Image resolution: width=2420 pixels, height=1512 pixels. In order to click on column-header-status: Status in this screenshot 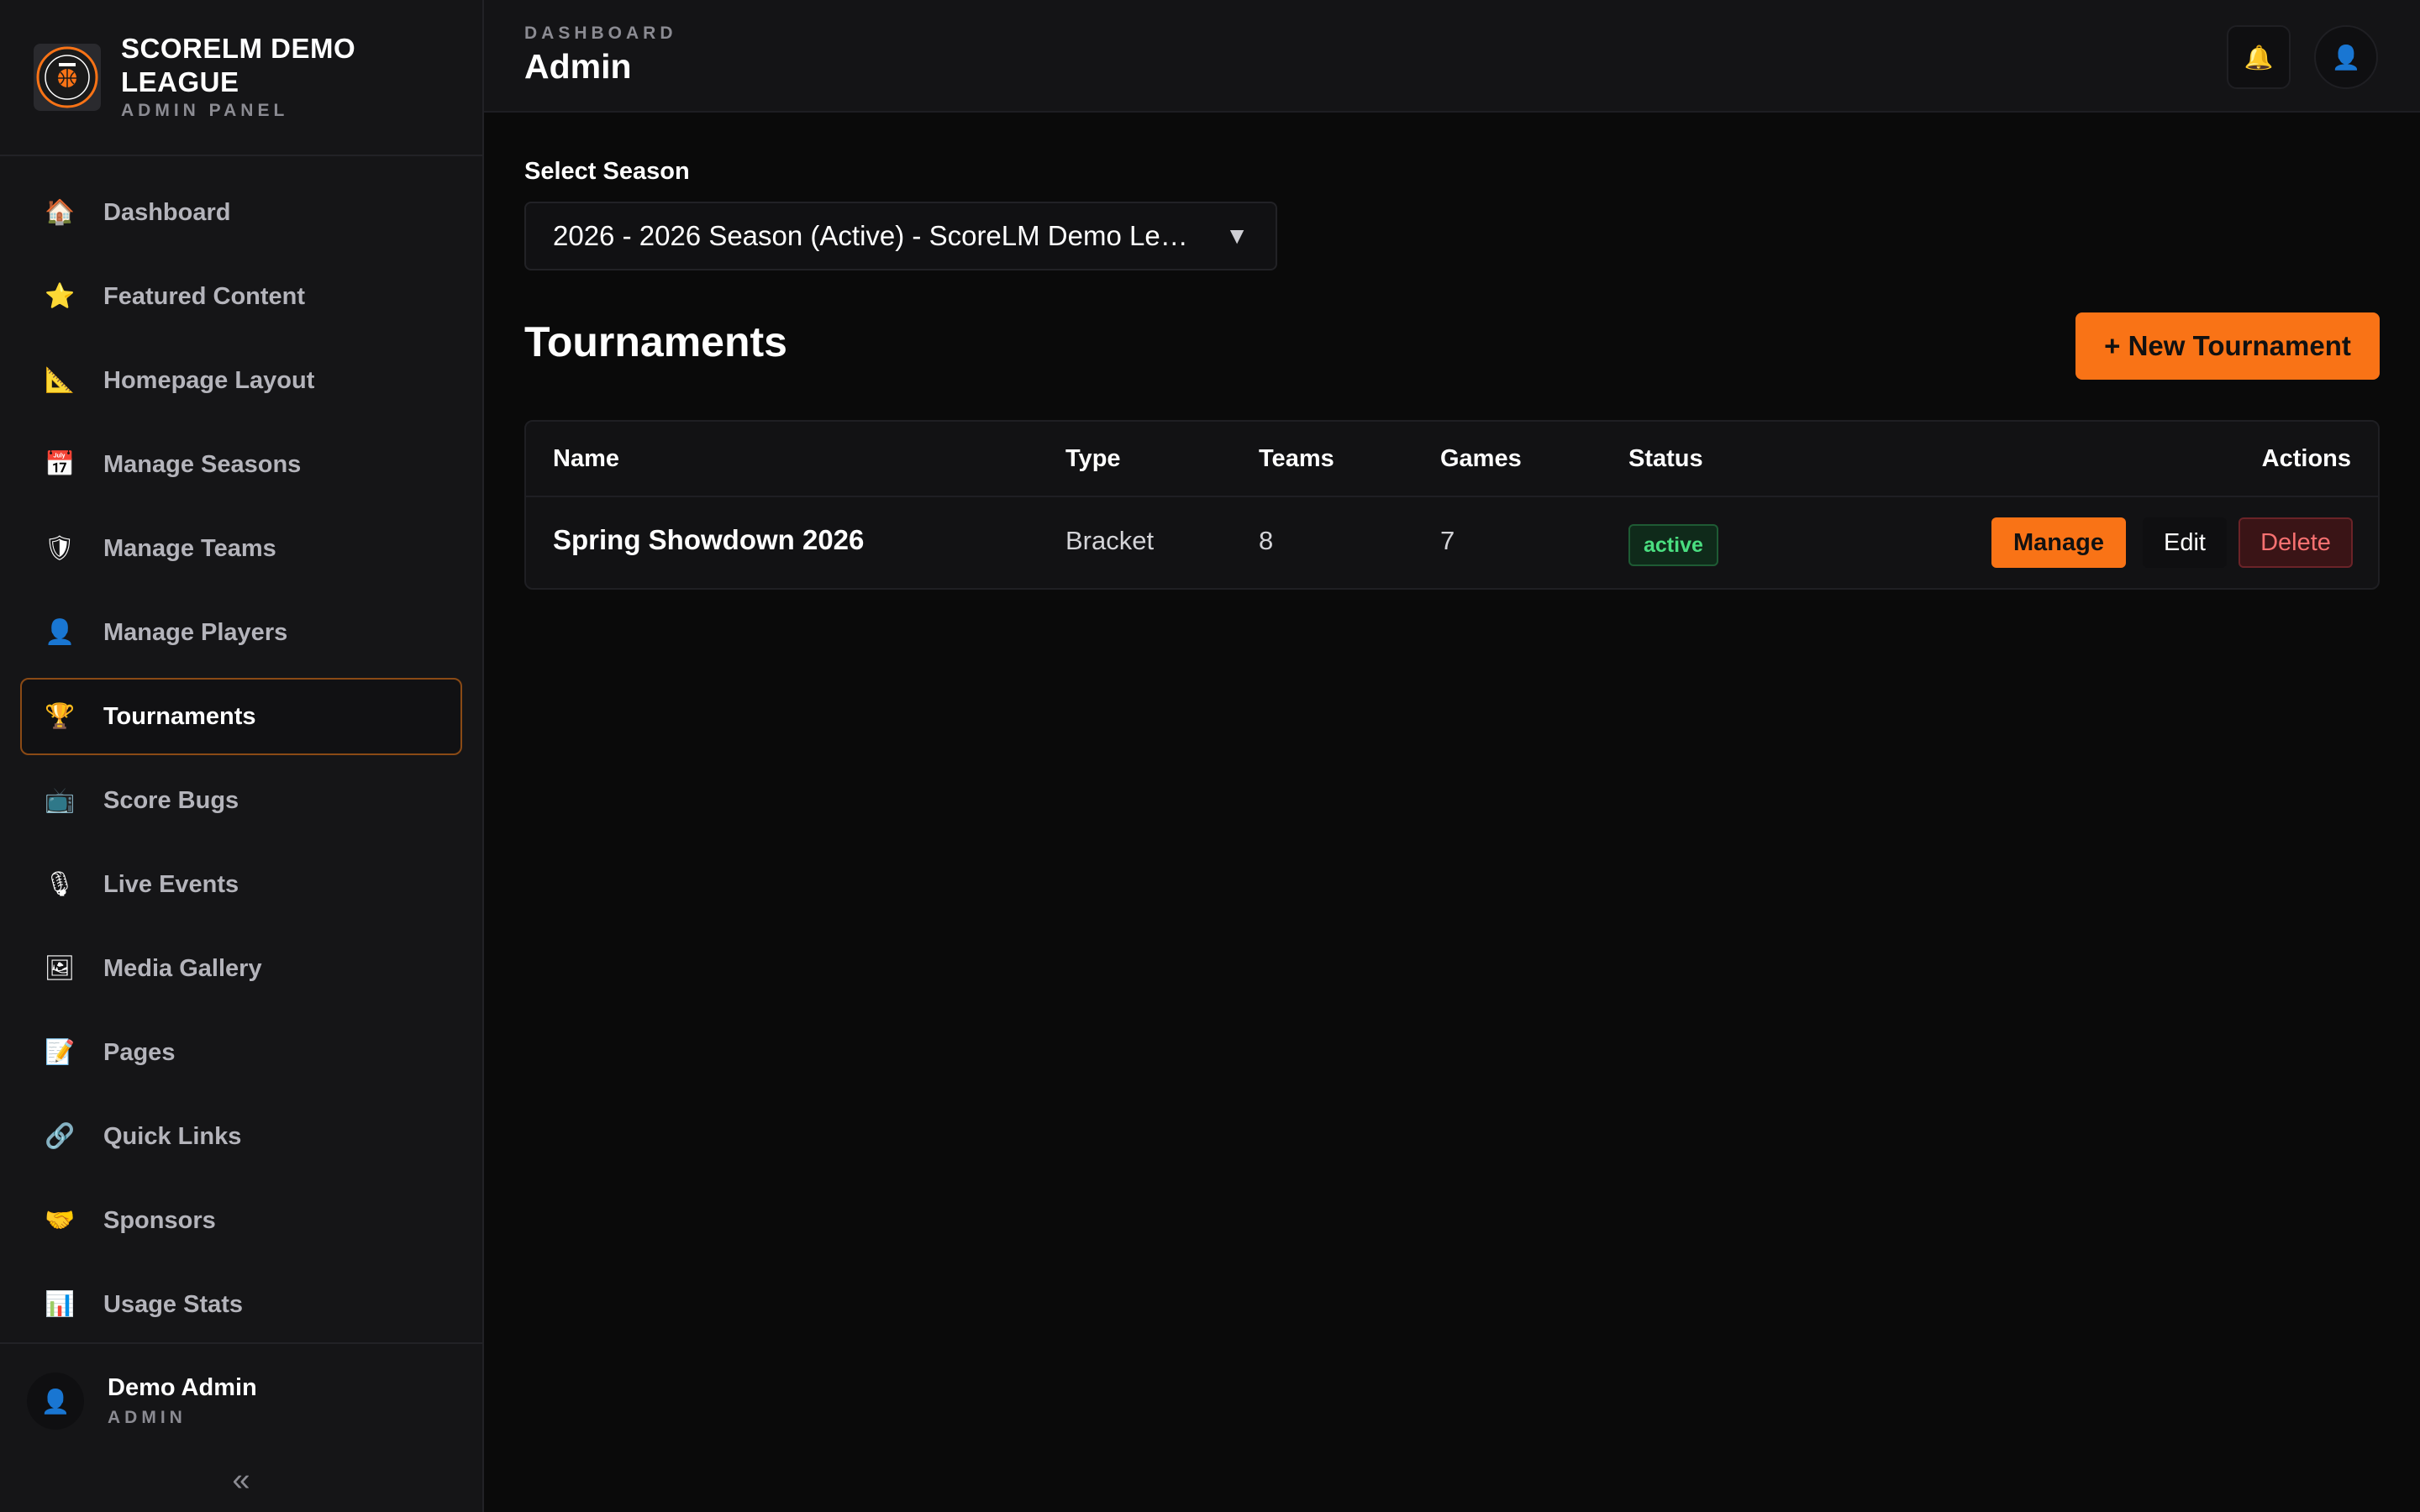, I will do `click(1665, 458)`.